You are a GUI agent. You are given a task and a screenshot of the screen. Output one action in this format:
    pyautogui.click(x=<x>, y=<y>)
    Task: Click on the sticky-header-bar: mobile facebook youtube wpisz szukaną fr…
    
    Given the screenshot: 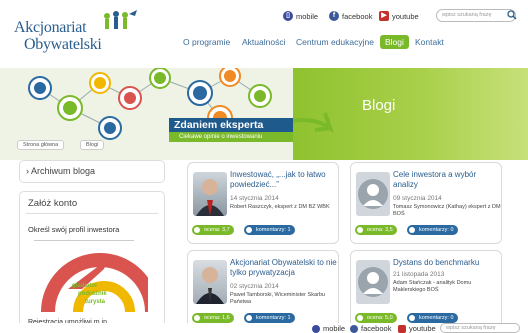 What is the action you would take?
    pyautogui.click(x=264, y=328)
    